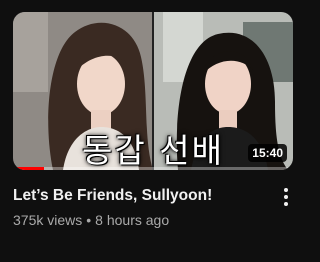 This screenshot has height=262, width=320. What do you see at coordinates (153, 168) in the screenshot?
I see `watch-progress-bar` at bounding box center [153, 168].